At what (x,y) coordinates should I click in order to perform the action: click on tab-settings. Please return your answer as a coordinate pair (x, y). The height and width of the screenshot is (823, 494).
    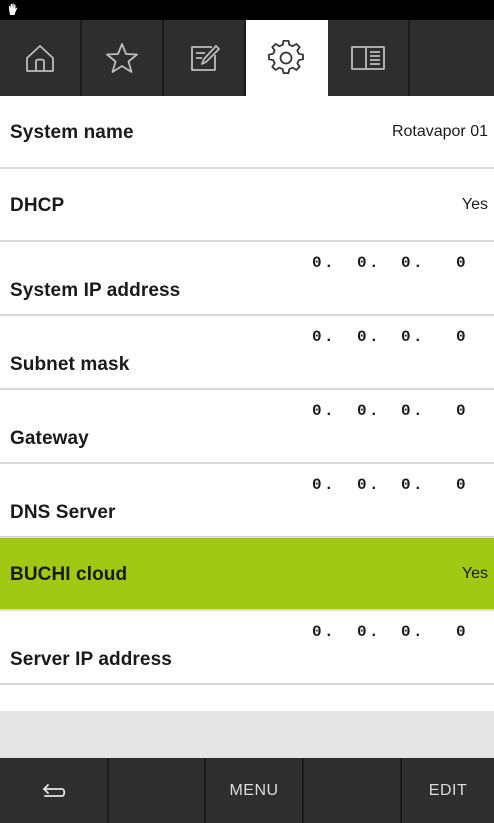
    Looking at the image, I should click on (287, 58).